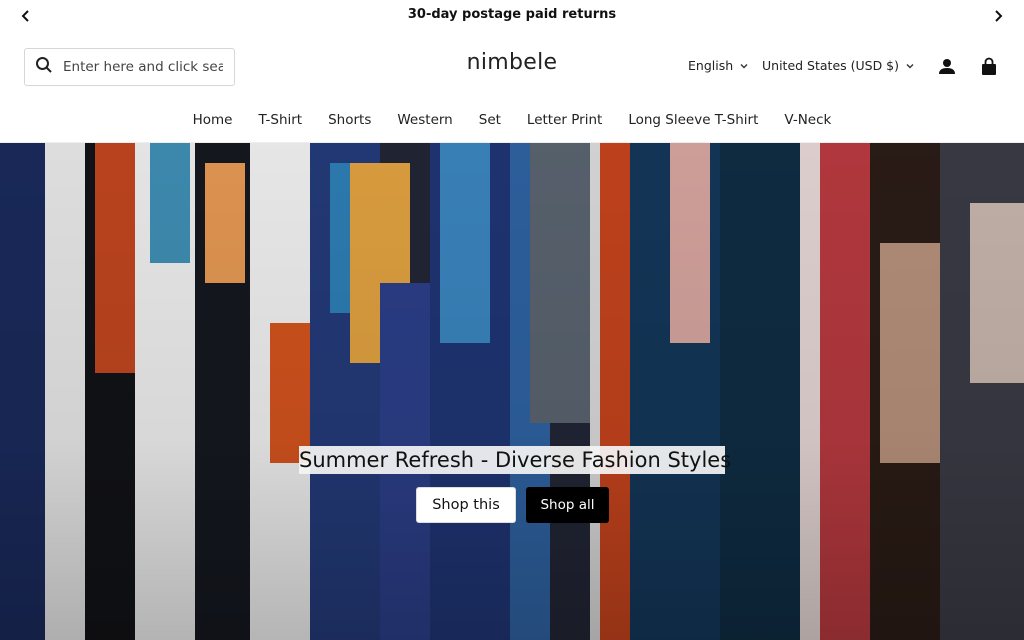 This screenshot has width=1024, height=640. Describe the element at coordinates (947, 67) in the screenshot. I see `user-icon` at that location.